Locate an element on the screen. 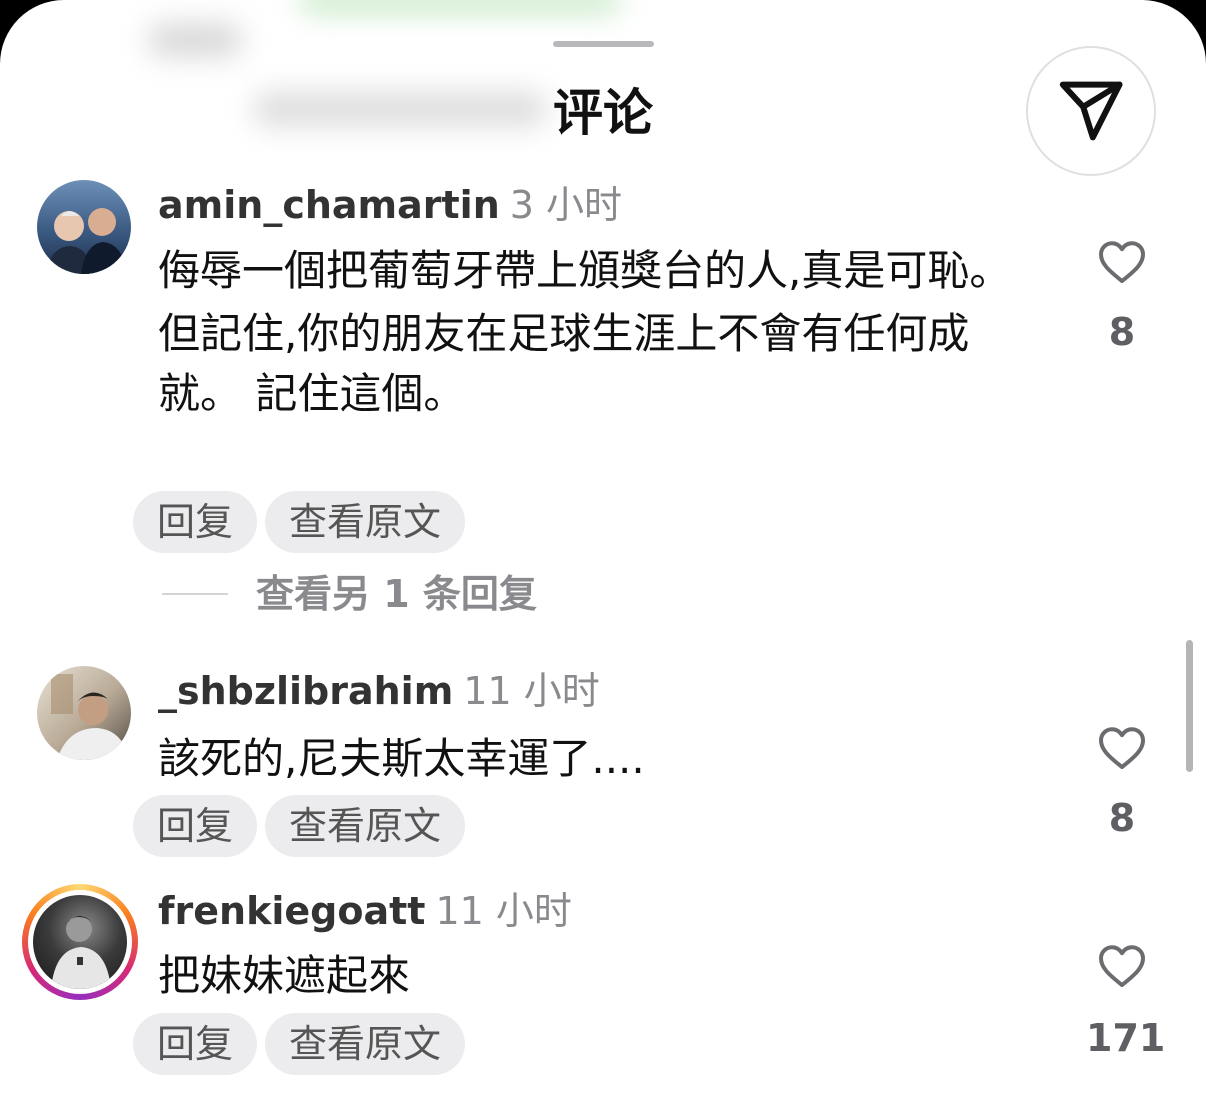 The image size is (1206, 1101). comment-header: _shbzlibrahim 11 小时 is located at coordinates (379, 691).